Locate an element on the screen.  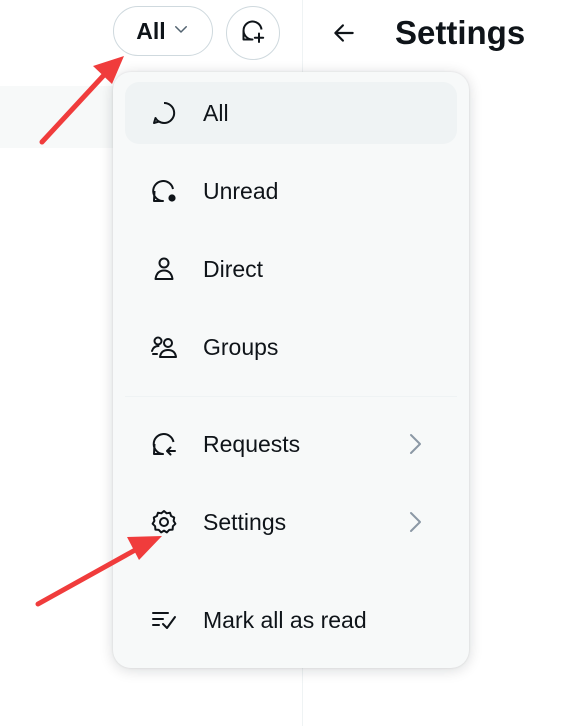
new-message-button is located at coordinates (253, 33).